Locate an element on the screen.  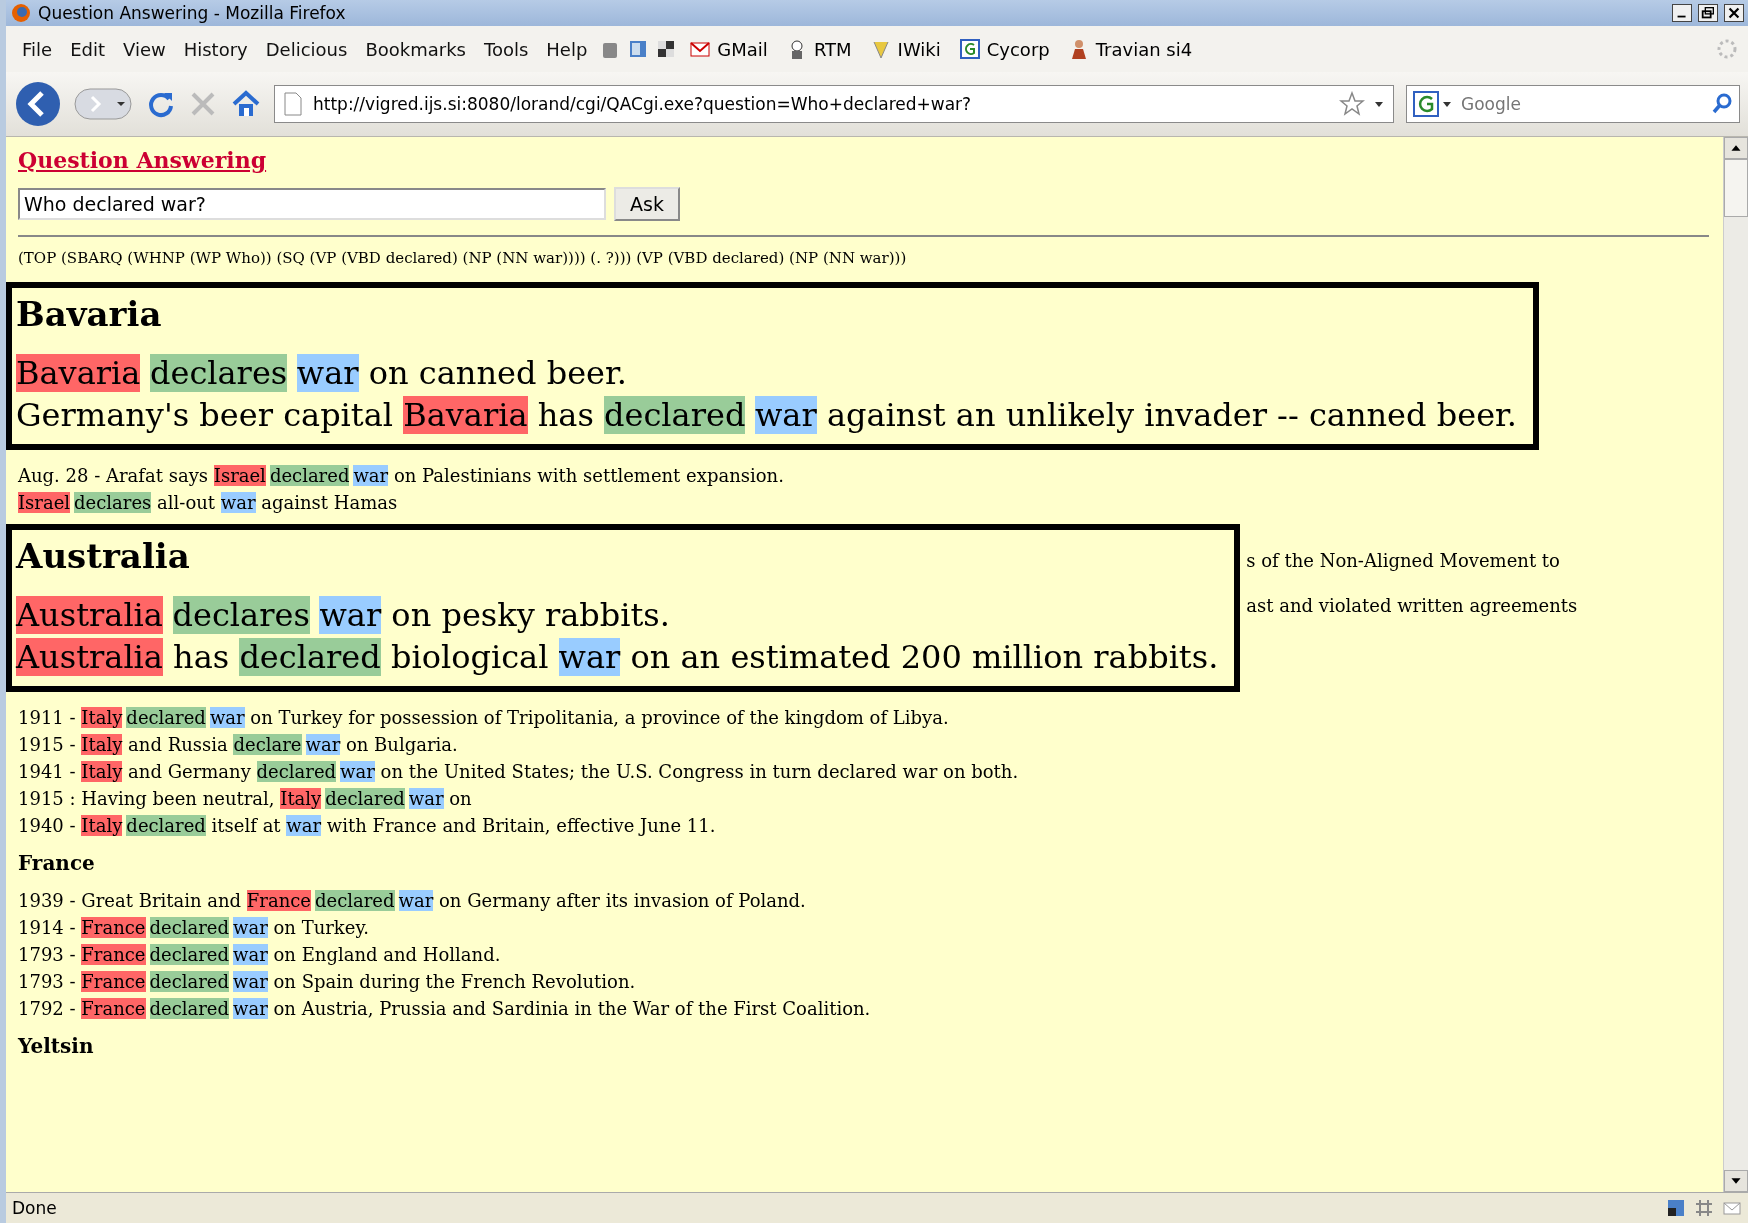
search-box: Google is located at coordinates (1573, 104).